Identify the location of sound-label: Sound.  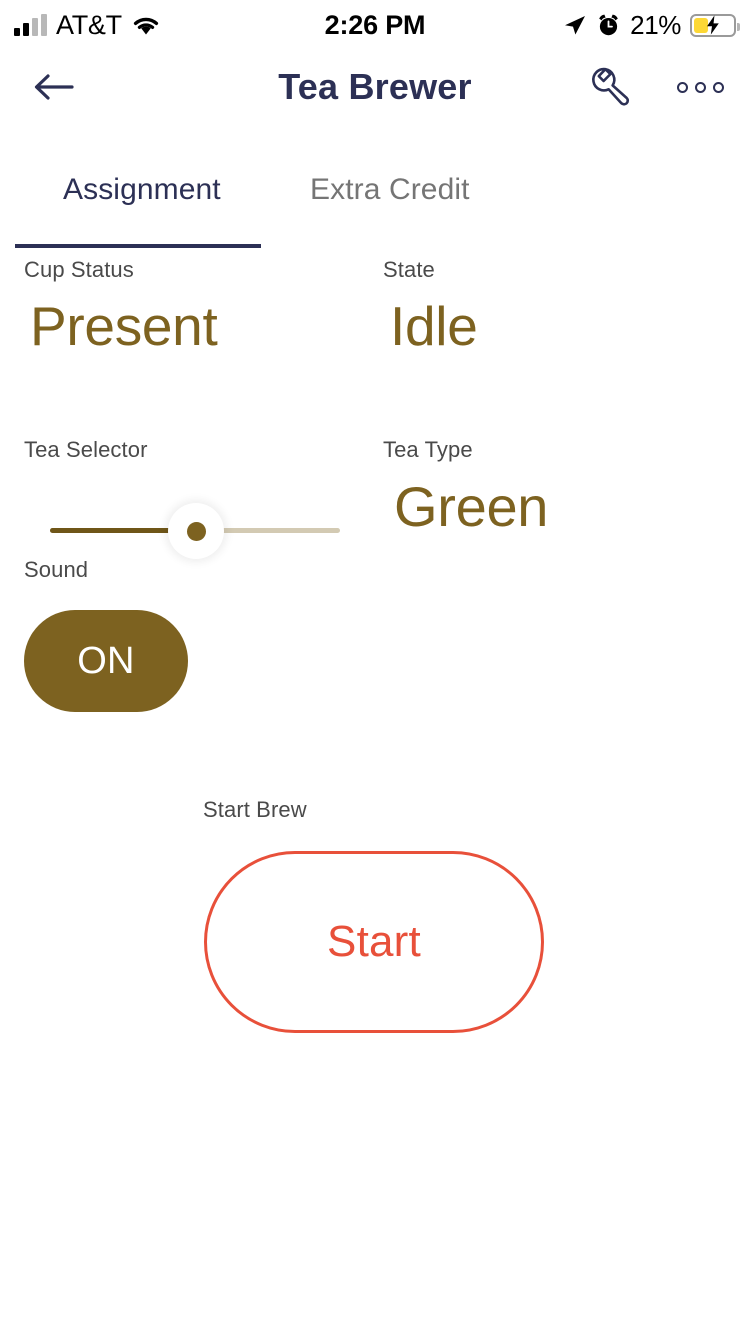
(56, 569).